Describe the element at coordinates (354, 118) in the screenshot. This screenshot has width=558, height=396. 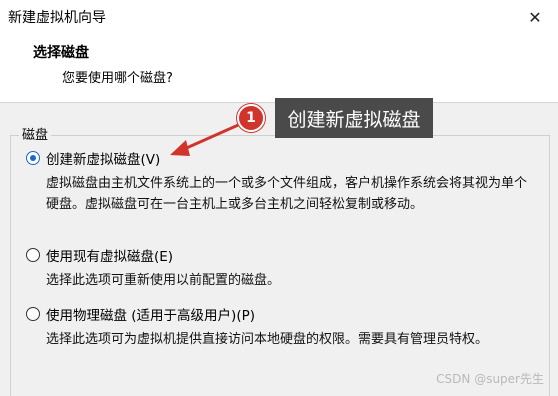
I see `annotation-callout: 创建新虚拟磁盘` at that location.